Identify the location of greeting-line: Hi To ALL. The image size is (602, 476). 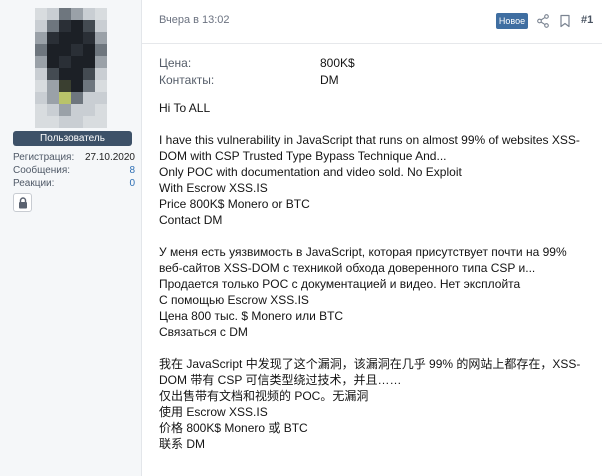
(185, 108).